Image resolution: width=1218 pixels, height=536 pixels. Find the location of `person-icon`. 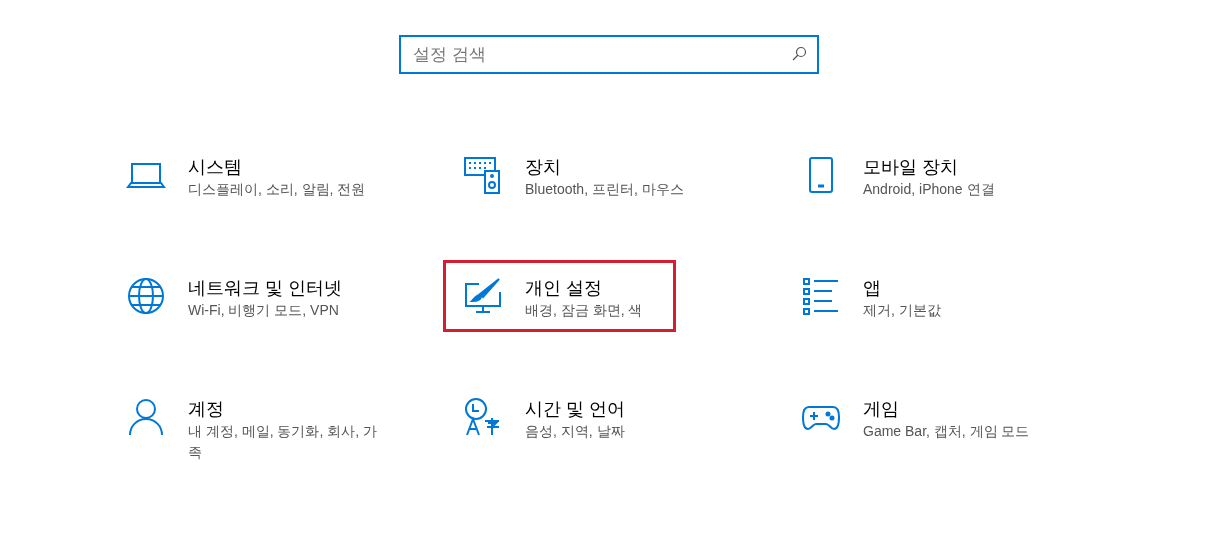

person-icon is located at coordinates (146, 417).